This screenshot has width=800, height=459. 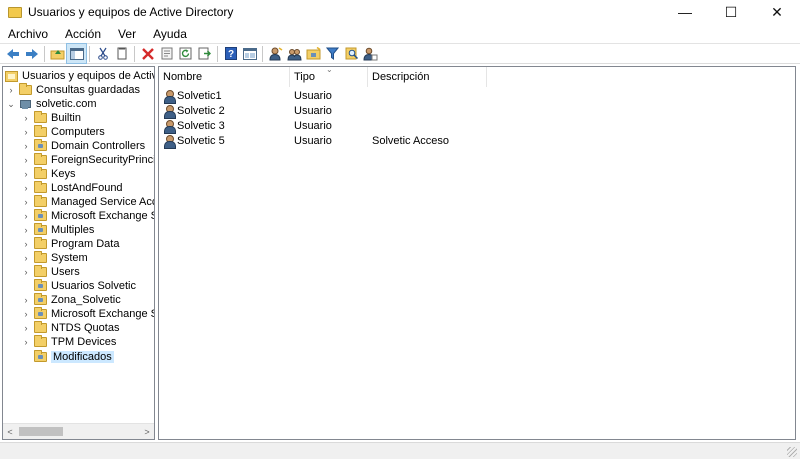 I want to click on column-header-tipo: ⌄ Tipo, so click(x=329, y=77).